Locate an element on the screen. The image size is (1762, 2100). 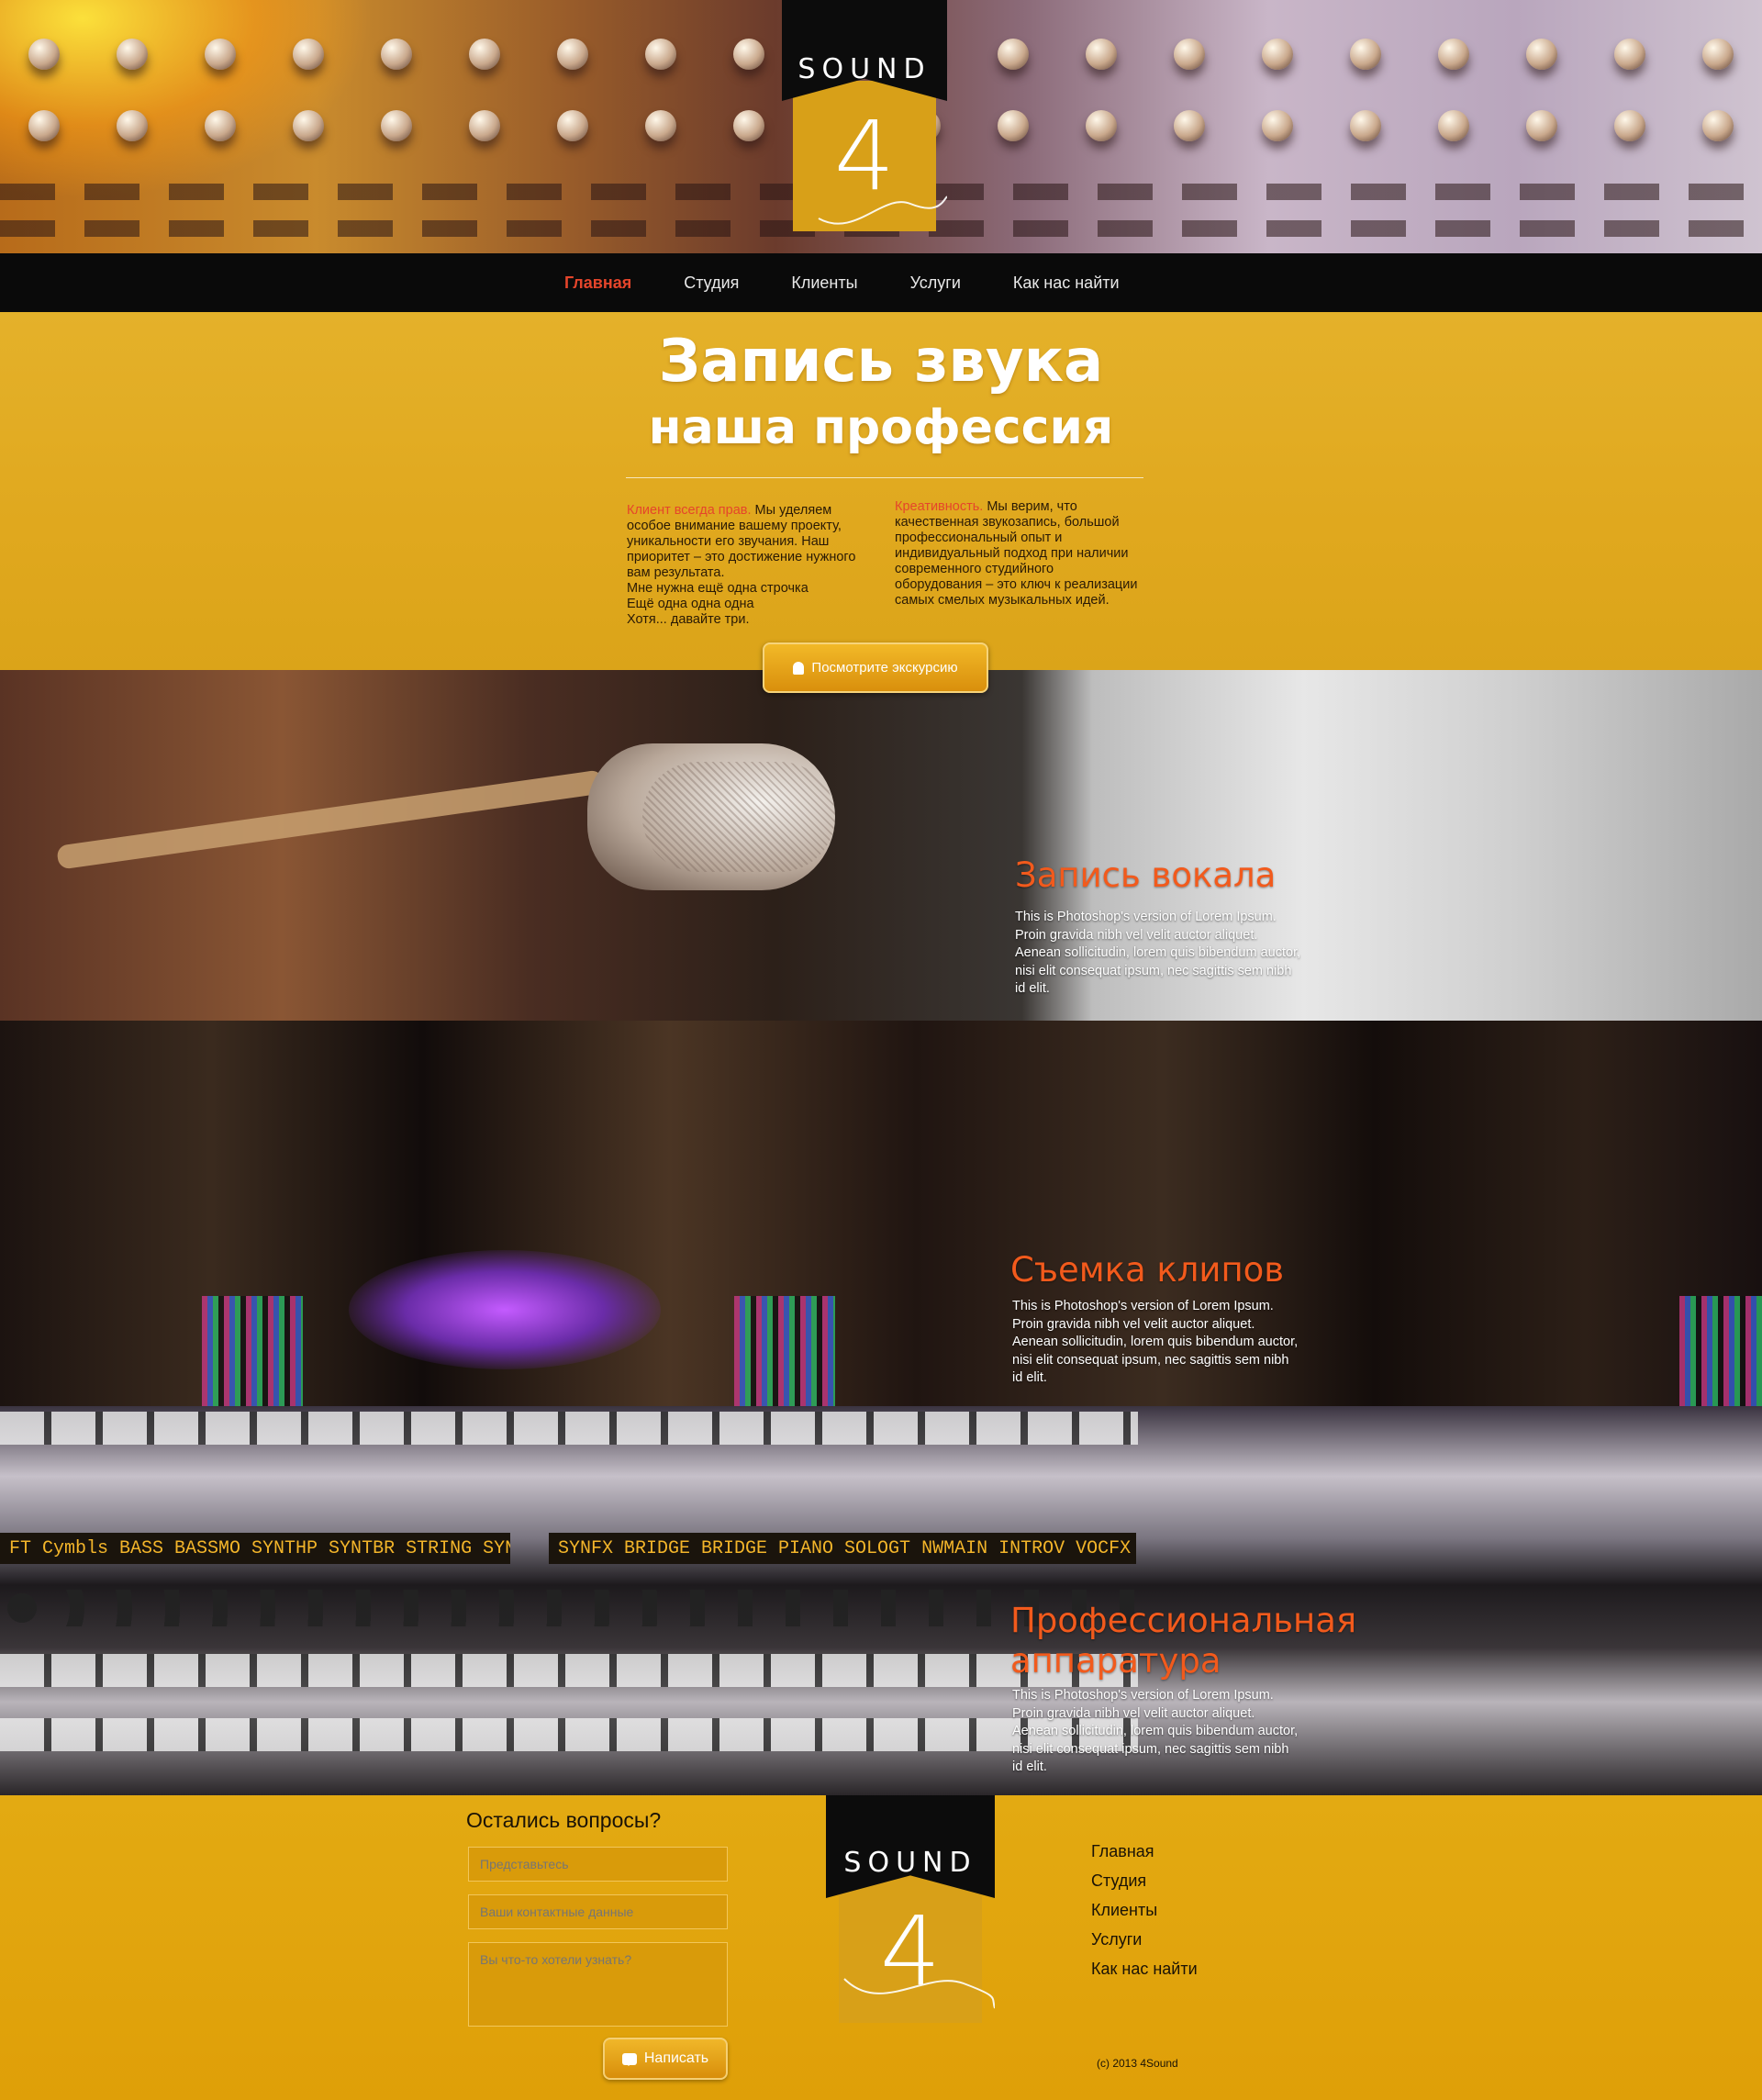
feature-gear-title-line2: аппаратура is located at coordinates (1115, 1661).